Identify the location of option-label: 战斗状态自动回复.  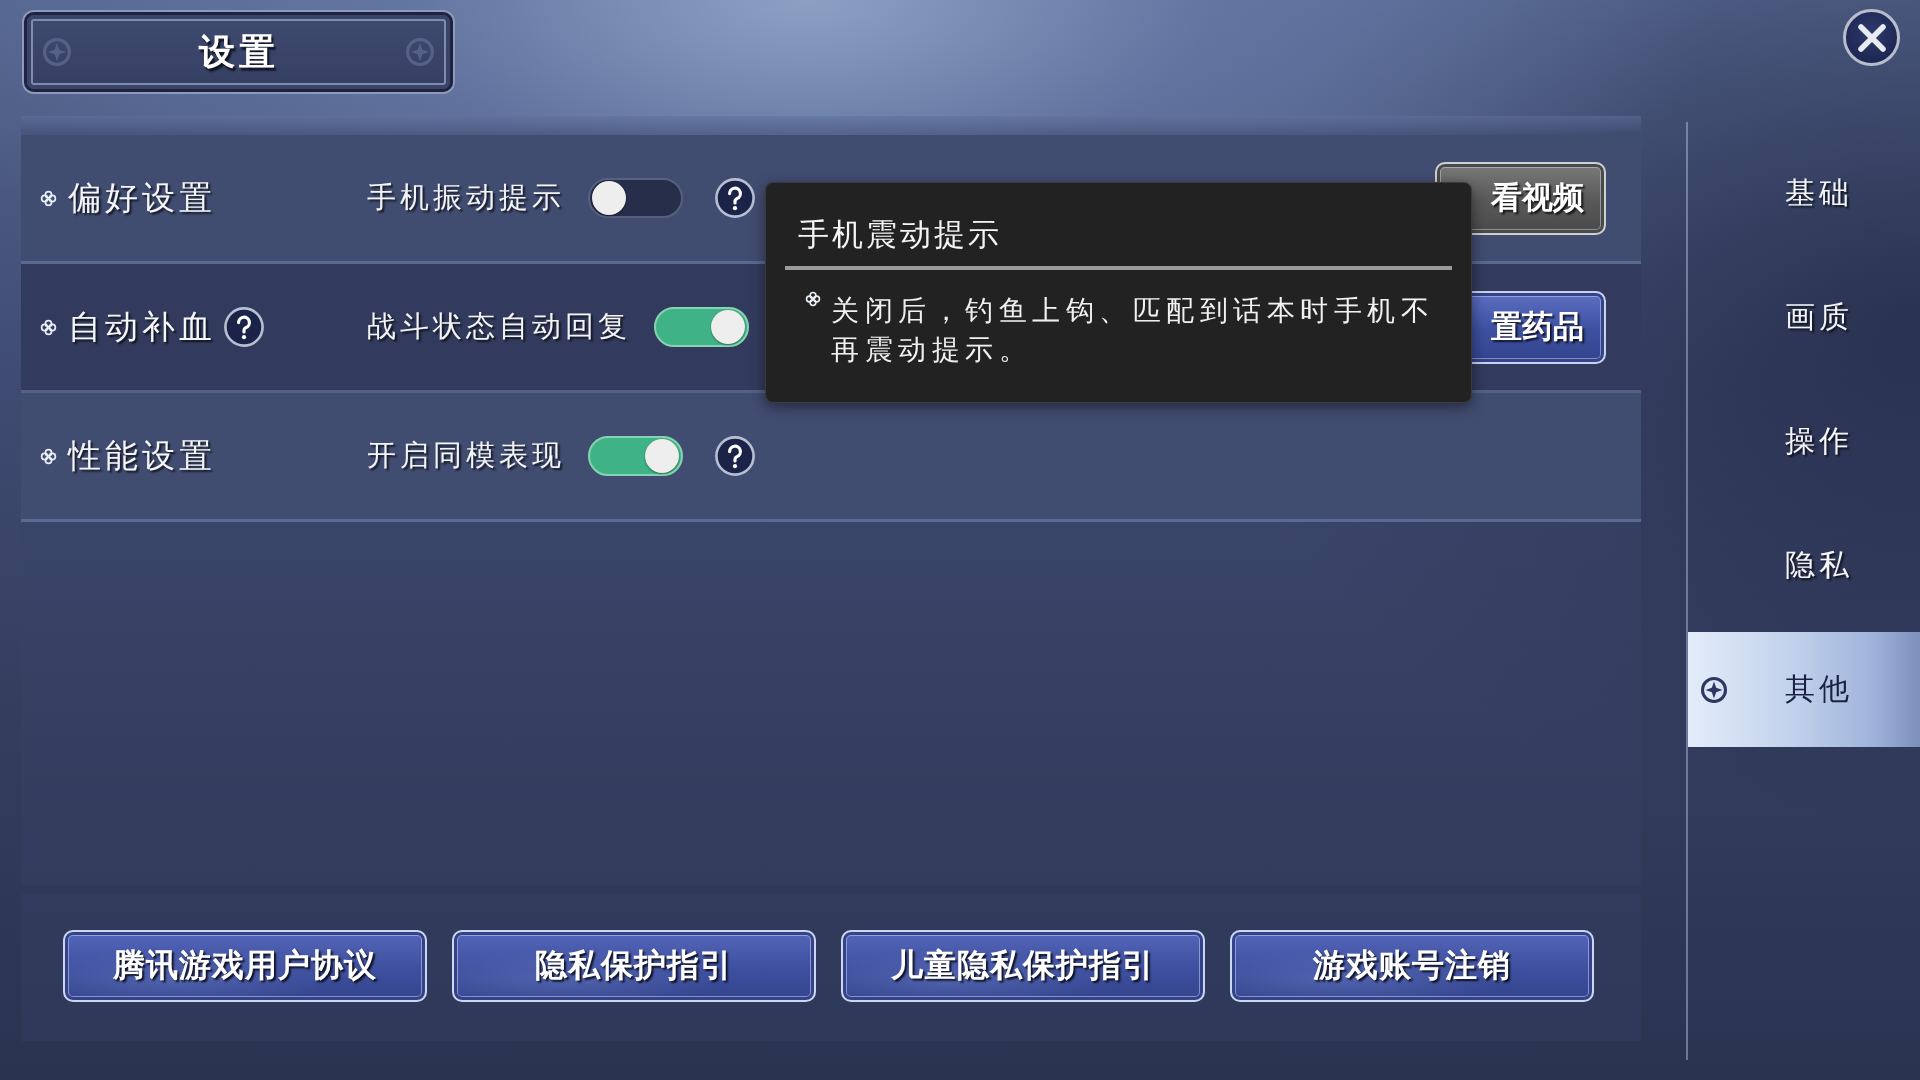
(499, 326).